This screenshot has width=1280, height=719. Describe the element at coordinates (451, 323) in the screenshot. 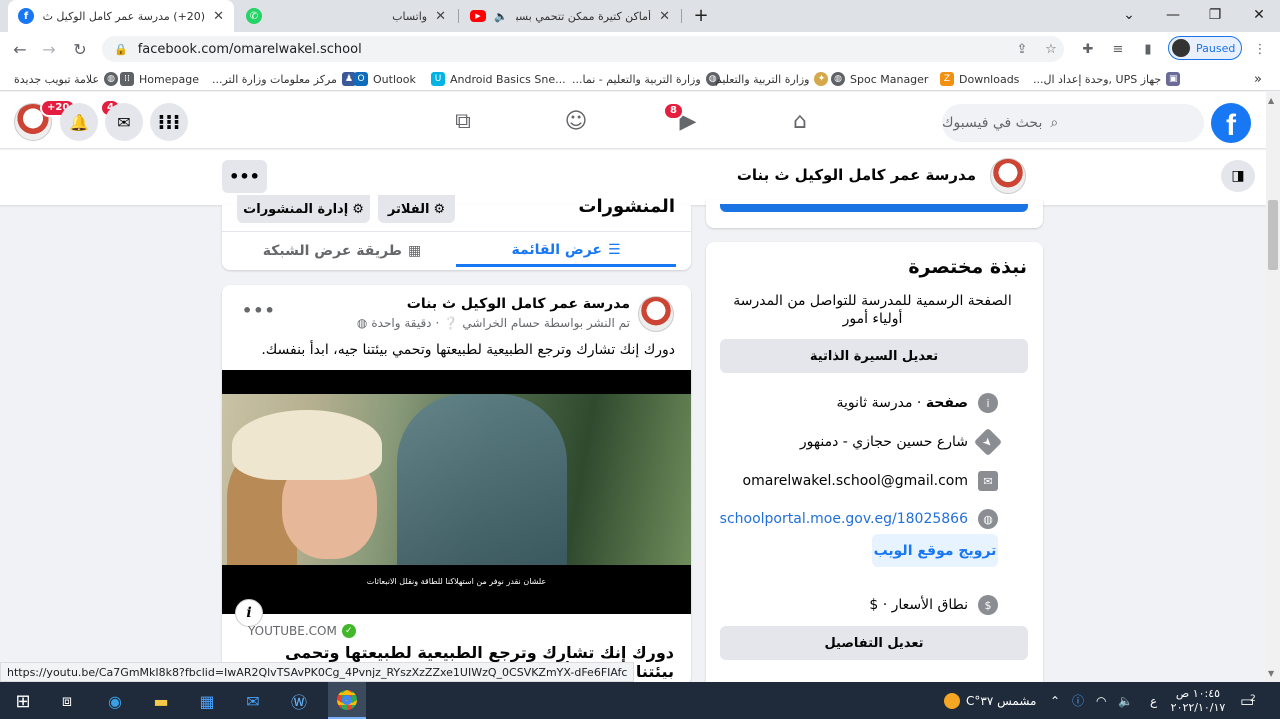

I see `help-icon: ❔` at that location.